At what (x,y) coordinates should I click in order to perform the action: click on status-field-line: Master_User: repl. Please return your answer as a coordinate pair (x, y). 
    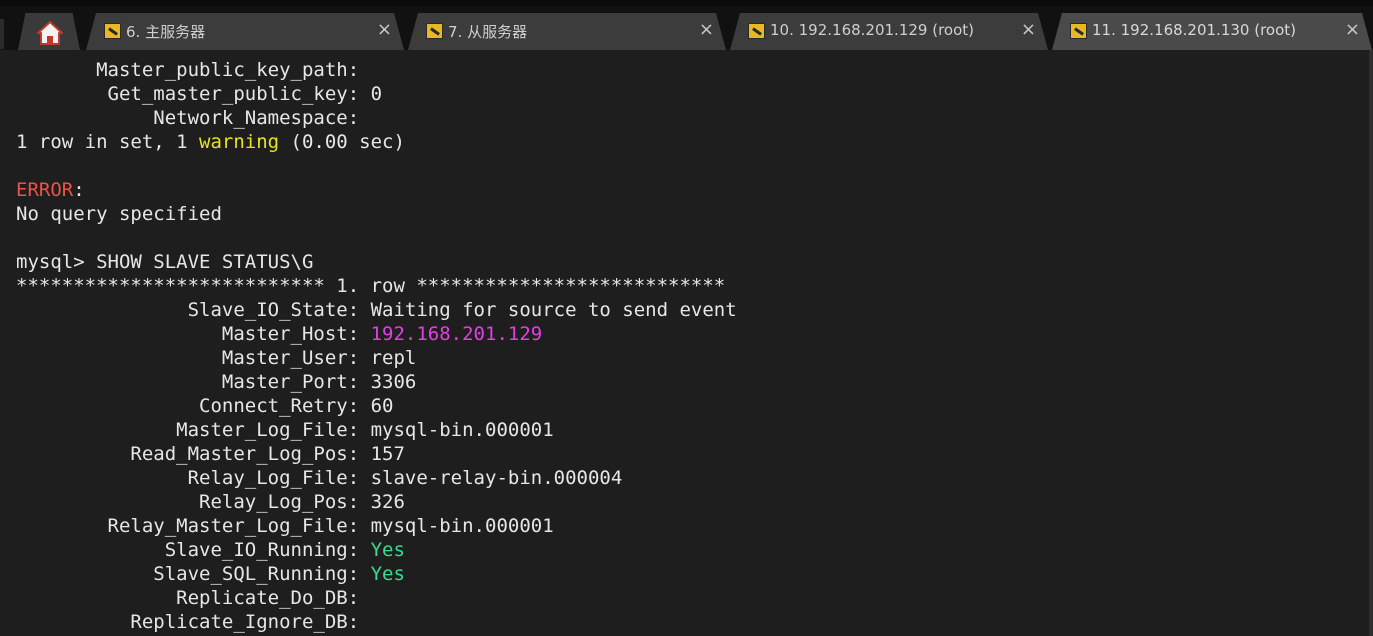
    Looking at the image, I should click on (376, 358).